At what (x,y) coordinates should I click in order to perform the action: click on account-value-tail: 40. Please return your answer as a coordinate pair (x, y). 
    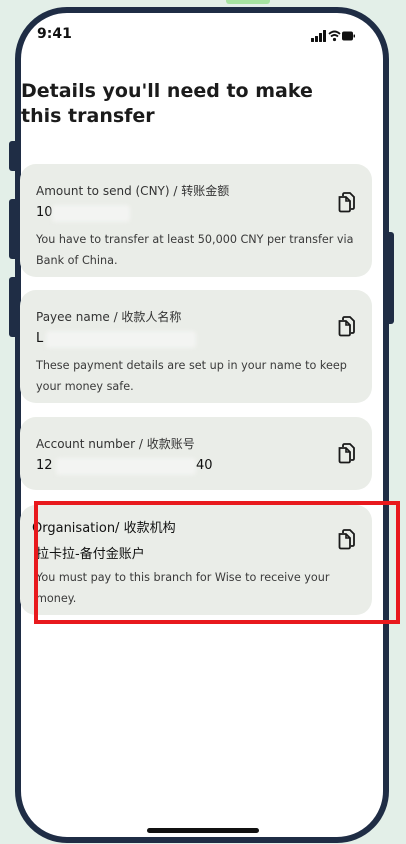
    Looking at the image, I should click on (204, 465).